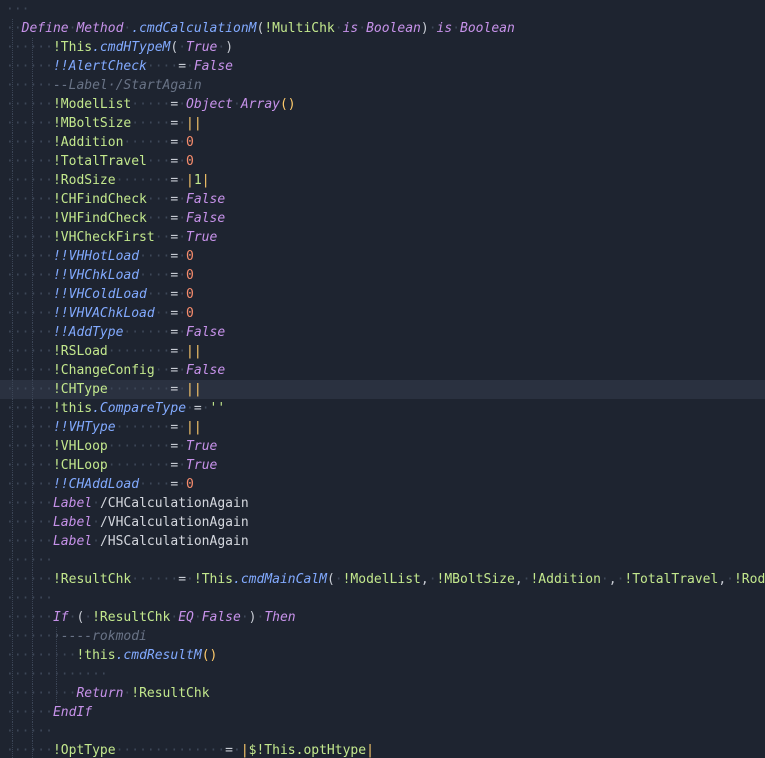  What do you see at coordinates (382, 237) in the screenshot?
I see `code-line: ······!VHCheckFirst··=·True` at bounding box center [382, 237].